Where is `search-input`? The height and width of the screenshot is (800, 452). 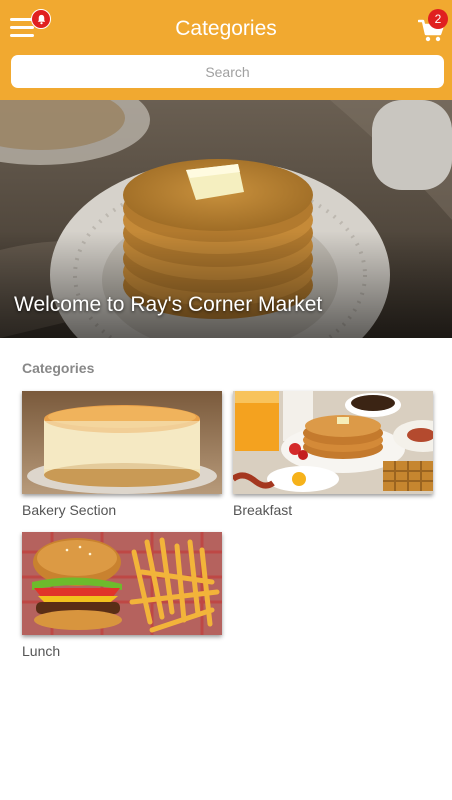
search-input is located at coordinates (227, 71).